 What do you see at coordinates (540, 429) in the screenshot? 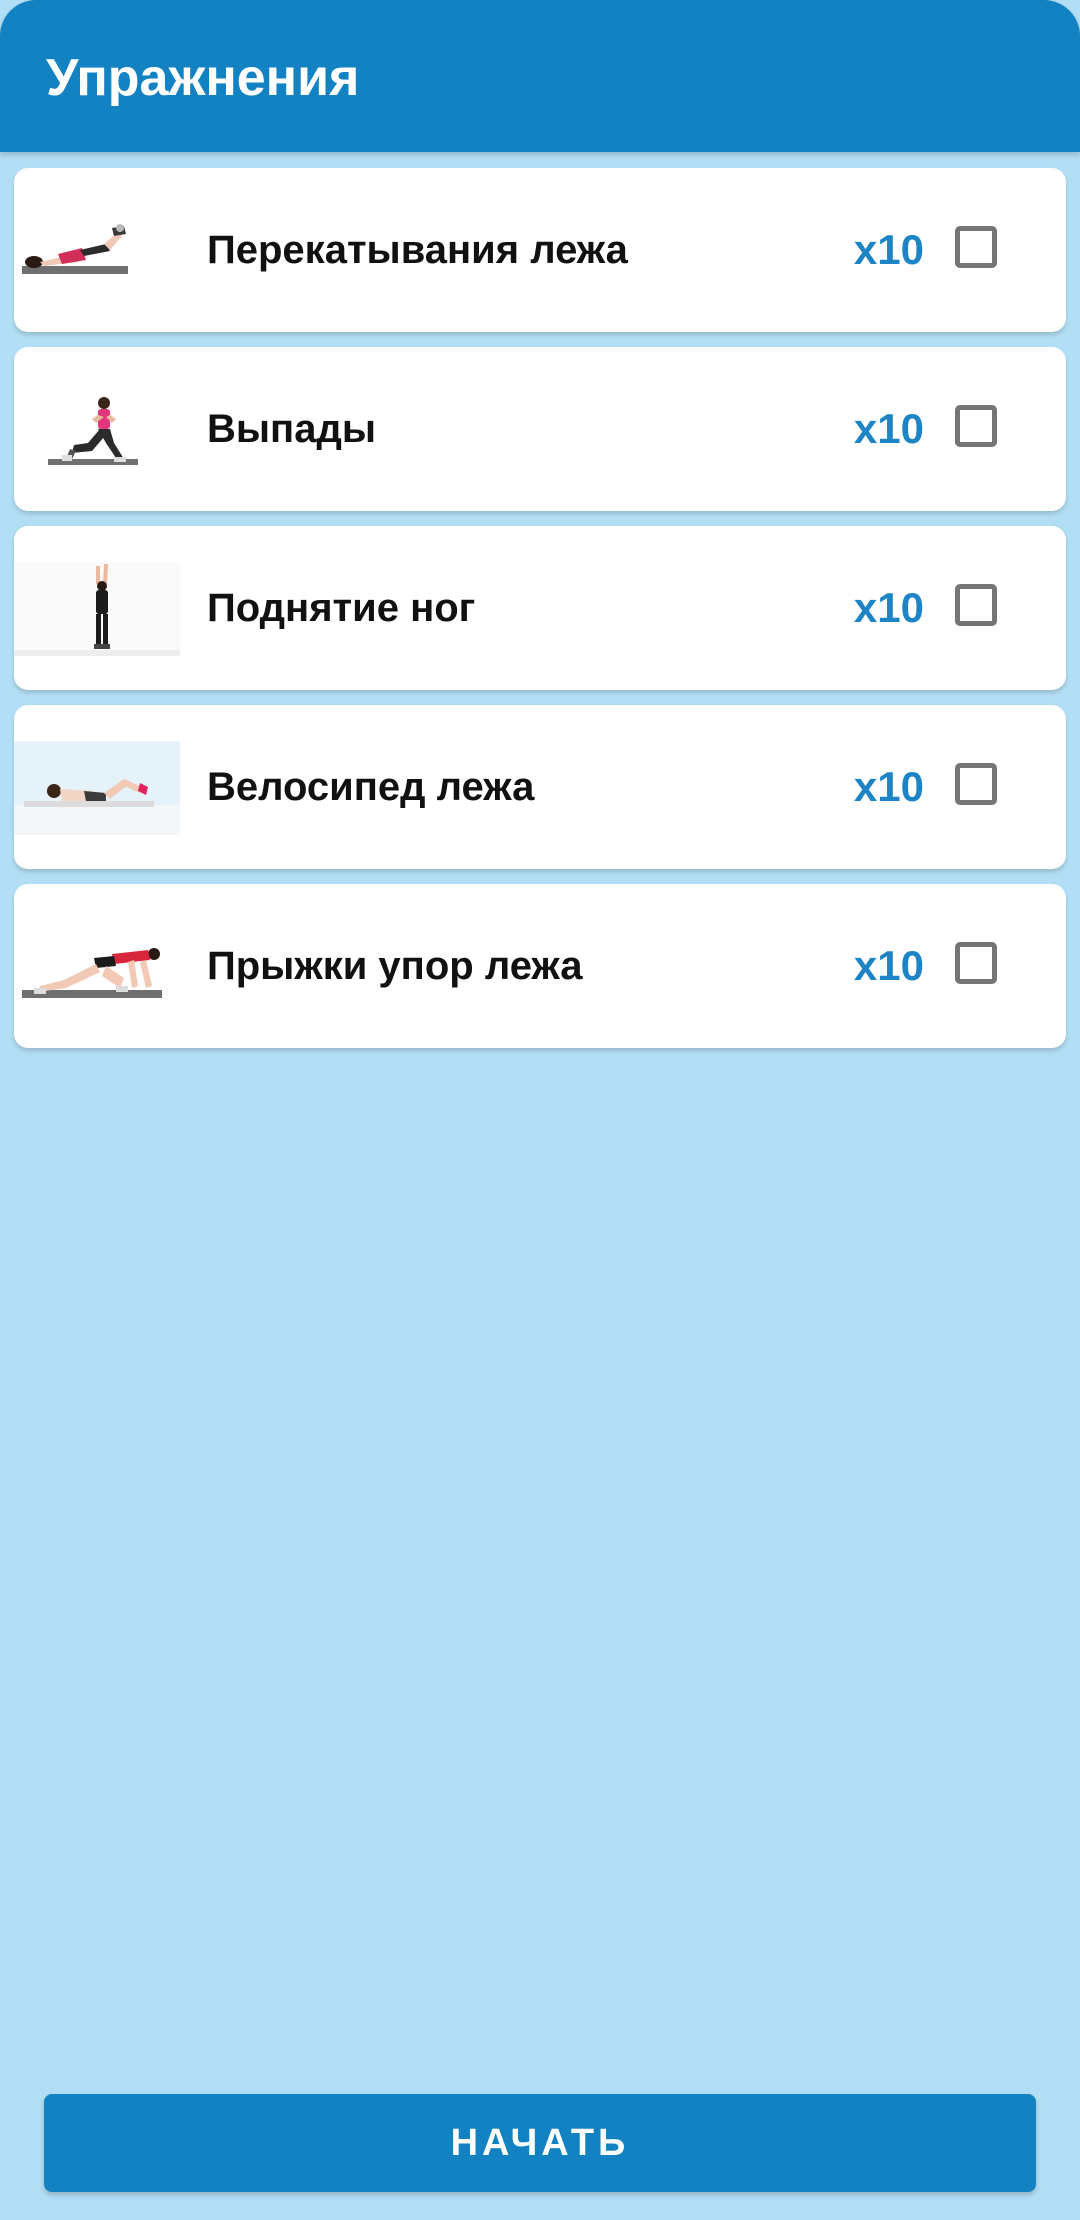
I see `exercise-item: Выпады x10` at bounding box center [540, 429].